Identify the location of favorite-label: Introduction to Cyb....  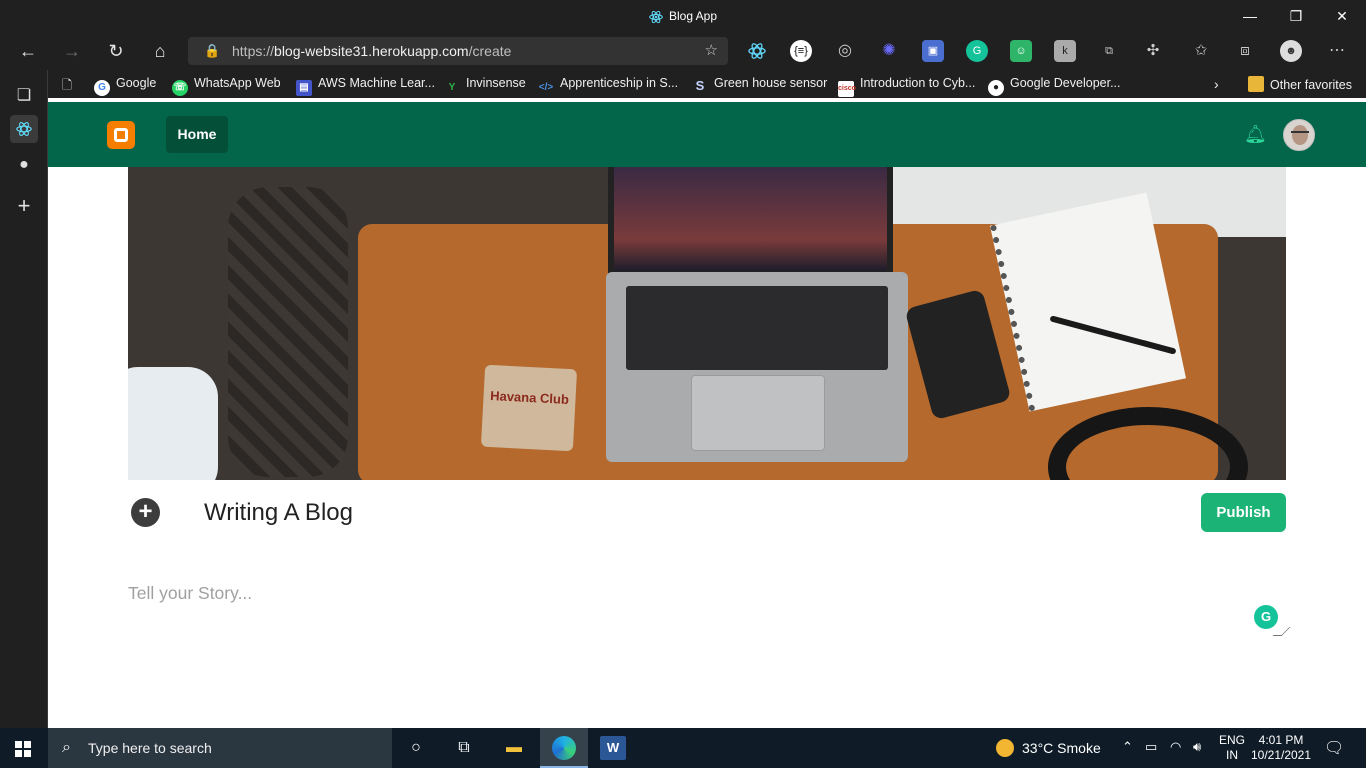
(918, 83).